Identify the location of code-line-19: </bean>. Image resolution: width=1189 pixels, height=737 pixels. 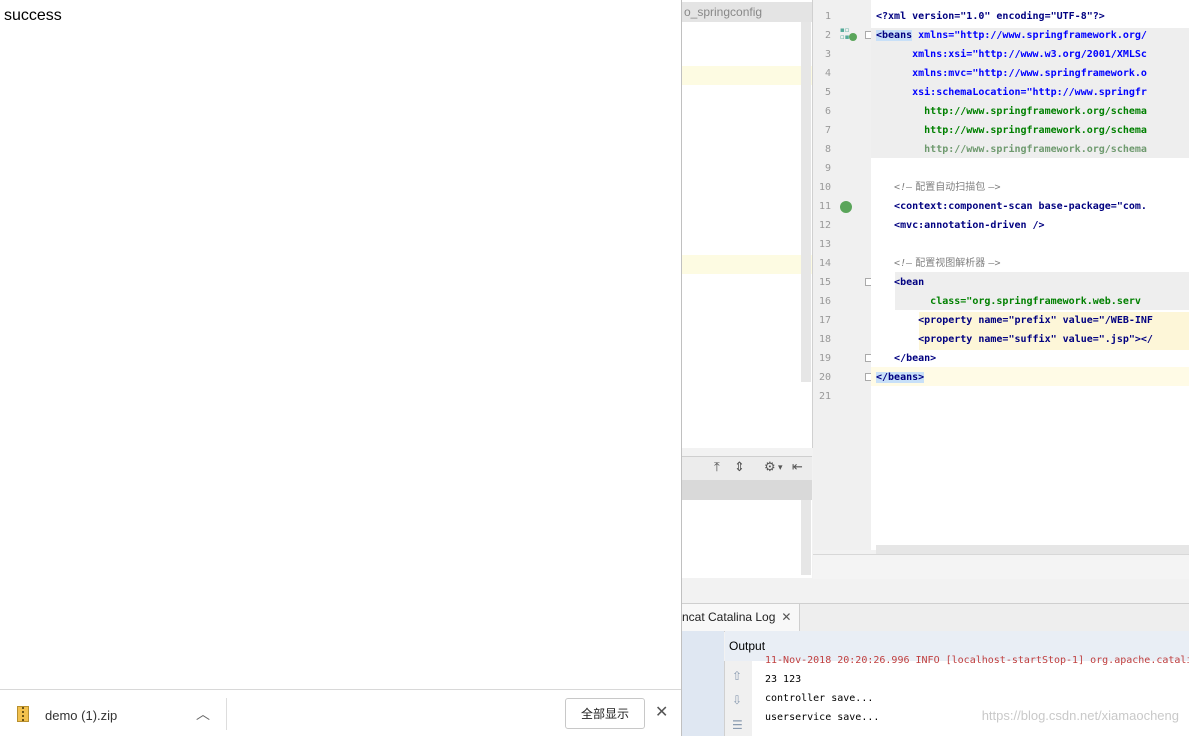
(906, 358).